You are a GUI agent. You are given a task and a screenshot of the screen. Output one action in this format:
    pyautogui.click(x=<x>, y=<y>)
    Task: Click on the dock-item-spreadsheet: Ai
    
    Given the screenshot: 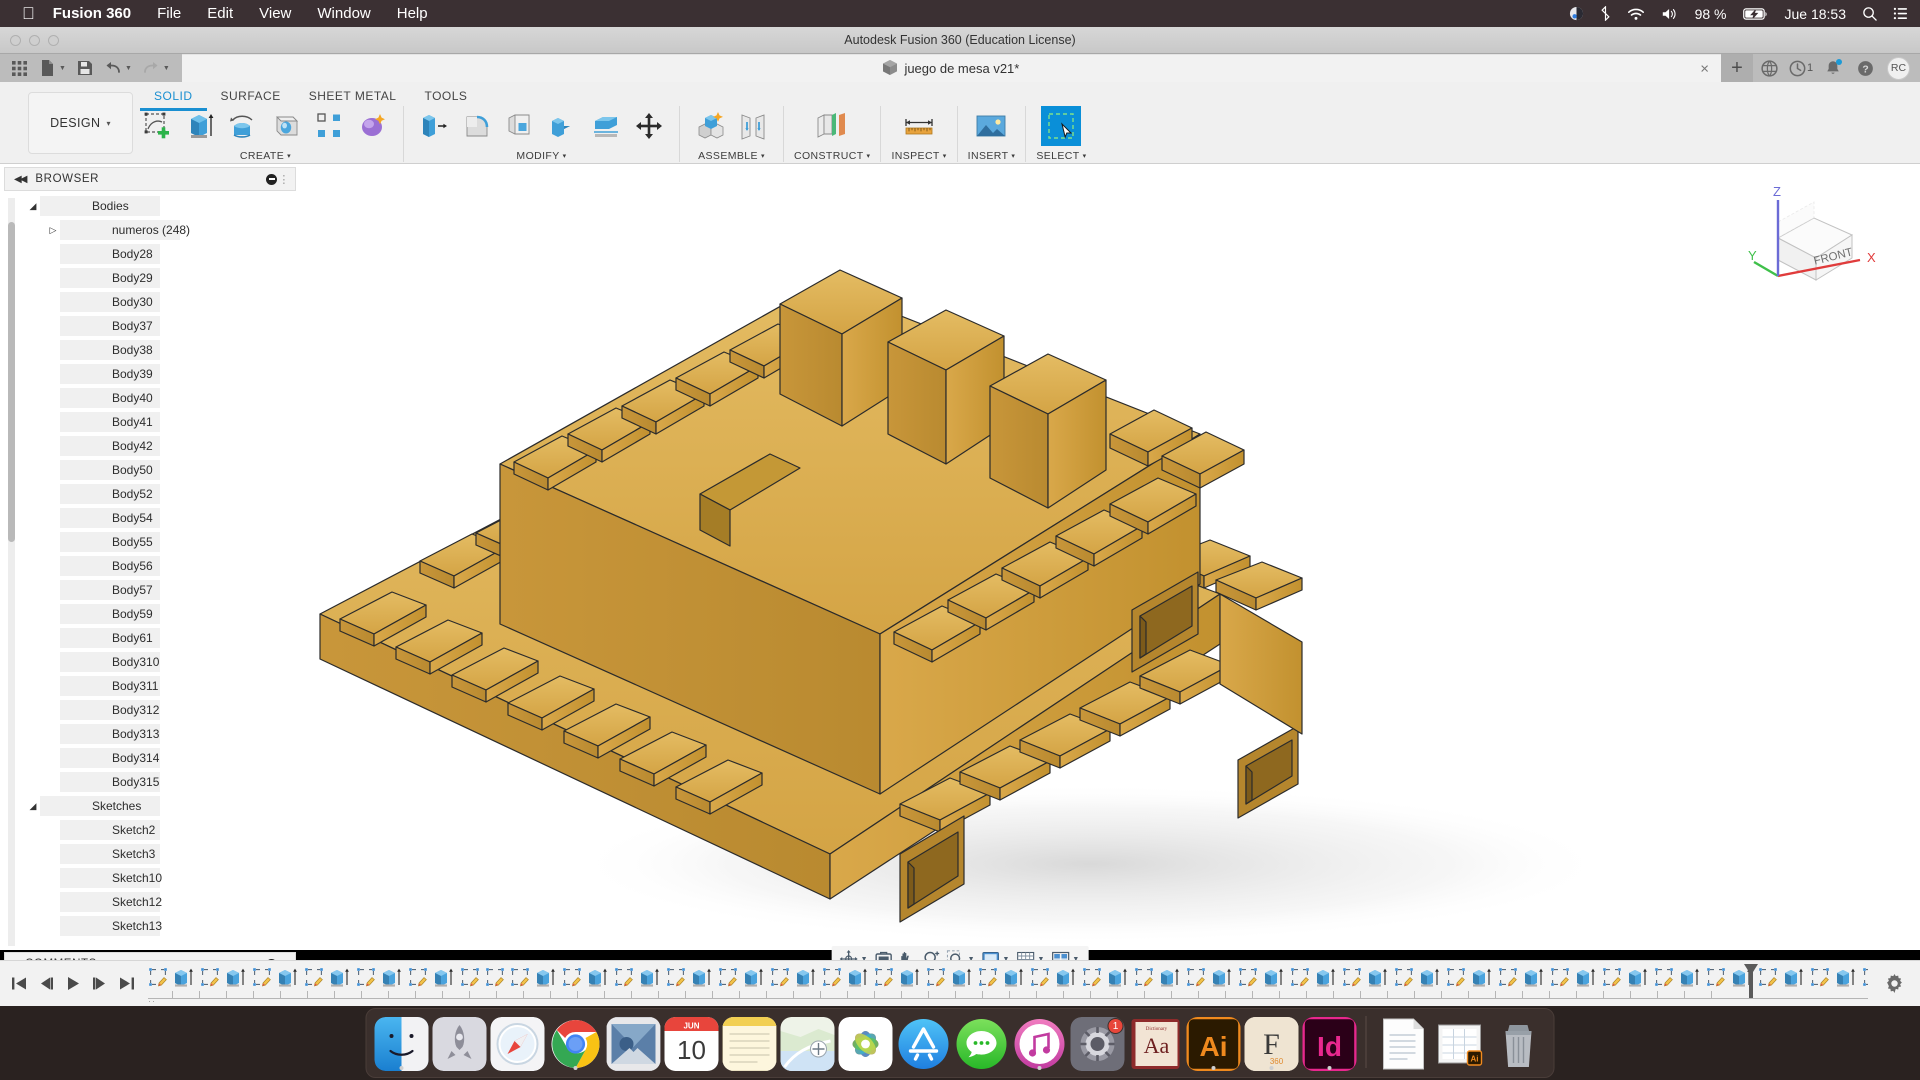 What is the action you would take?
    pyautogui.click(x=1461, y=1044)
    